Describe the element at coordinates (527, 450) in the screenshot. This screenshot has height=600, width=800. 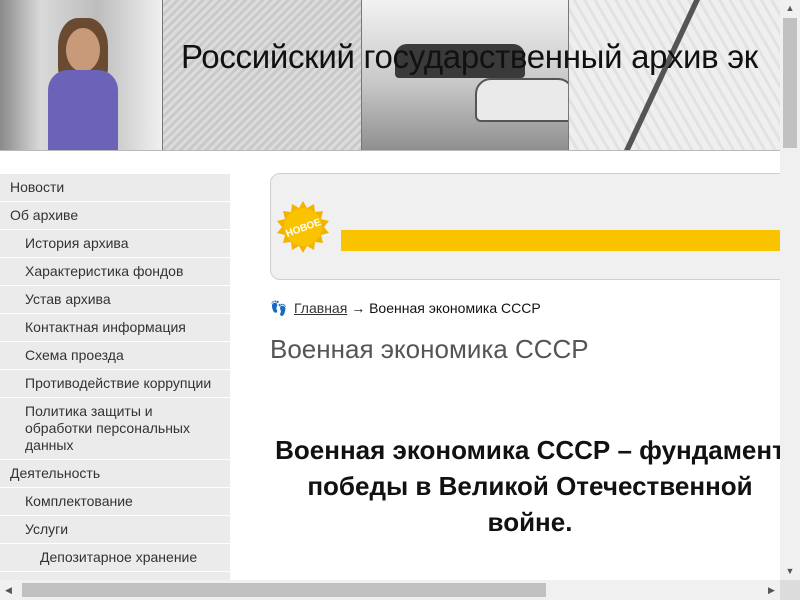
I see `article-line-1: Военная экономика СССР – фундамент` at that location.